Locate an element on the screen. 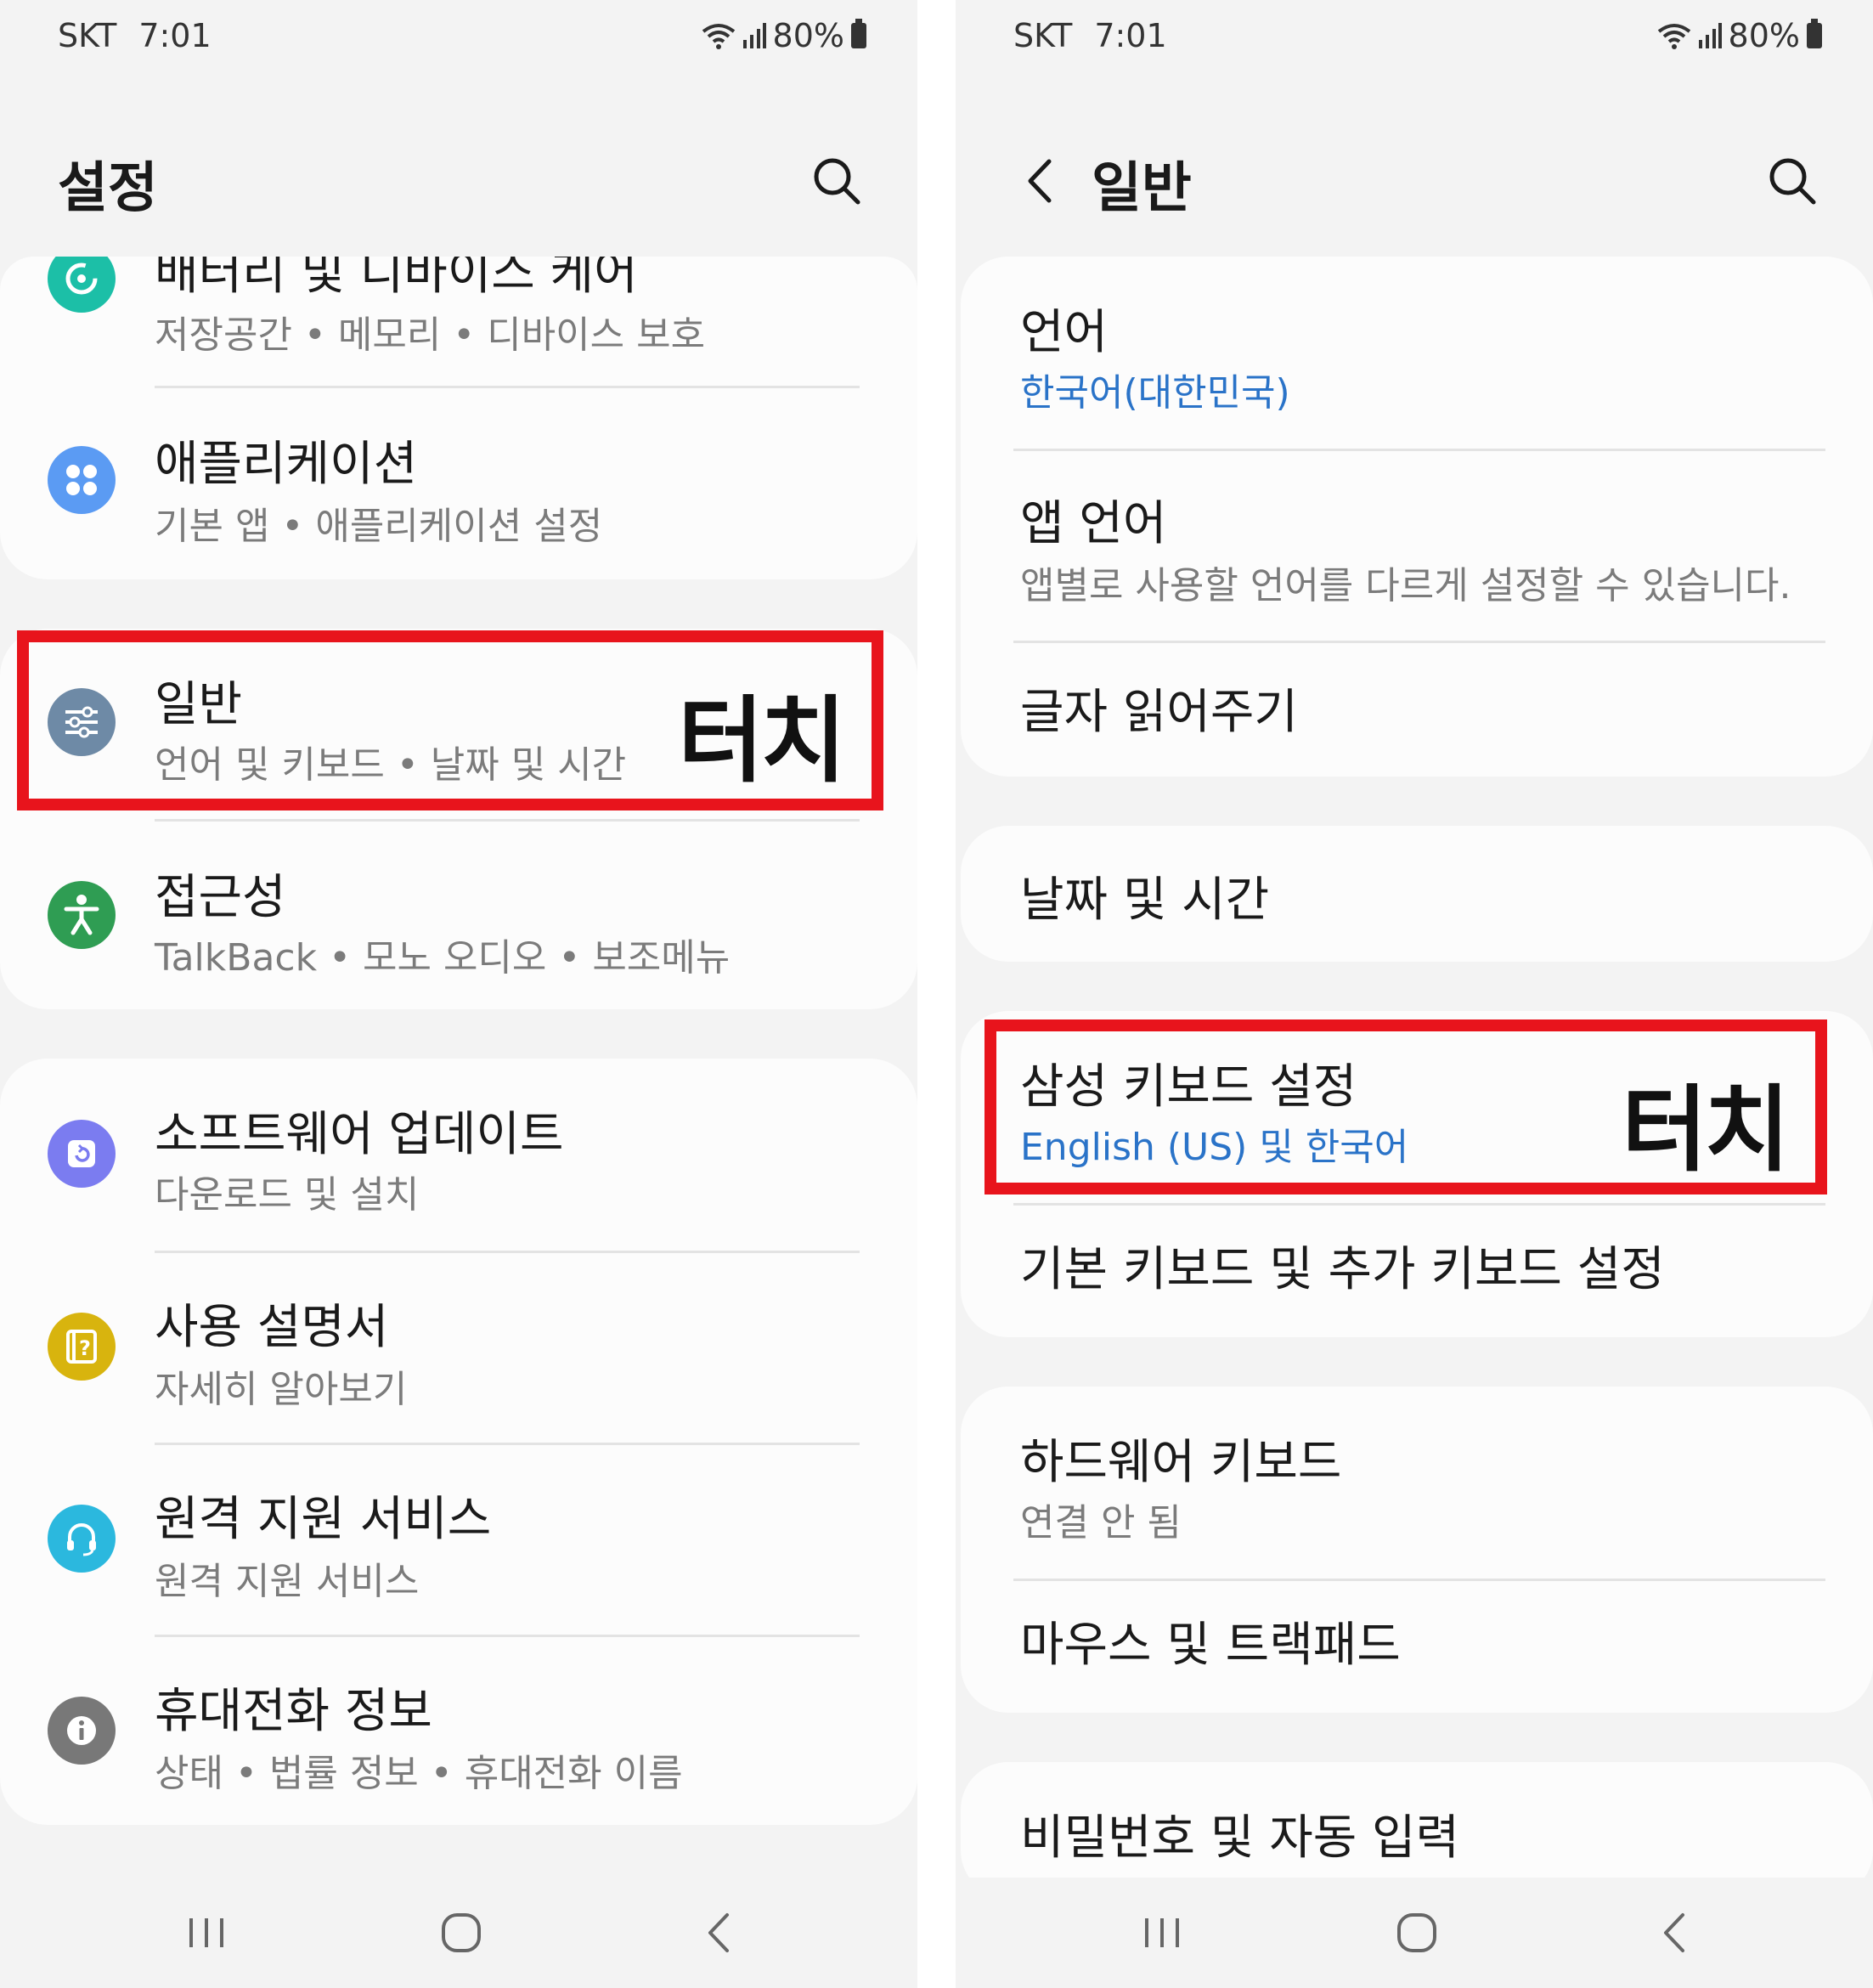 The height and width of the screenshot is (1988, 1873). item-title: 언어 is located at coordinates (1064, 332).